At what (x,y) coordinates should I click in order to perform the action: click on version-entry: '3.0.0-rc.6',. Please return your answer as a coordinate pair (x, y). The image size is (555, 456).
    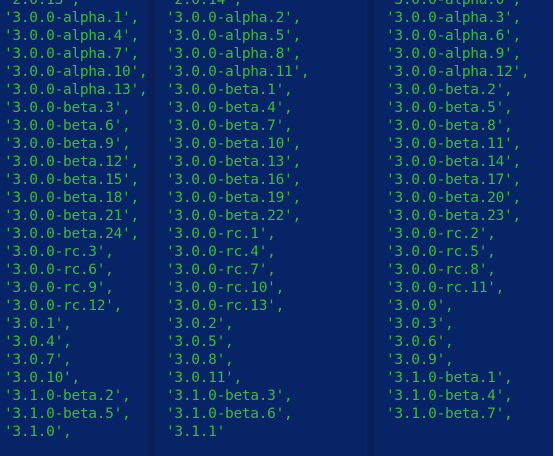
    Looking at the image, I should click on (59, 270).